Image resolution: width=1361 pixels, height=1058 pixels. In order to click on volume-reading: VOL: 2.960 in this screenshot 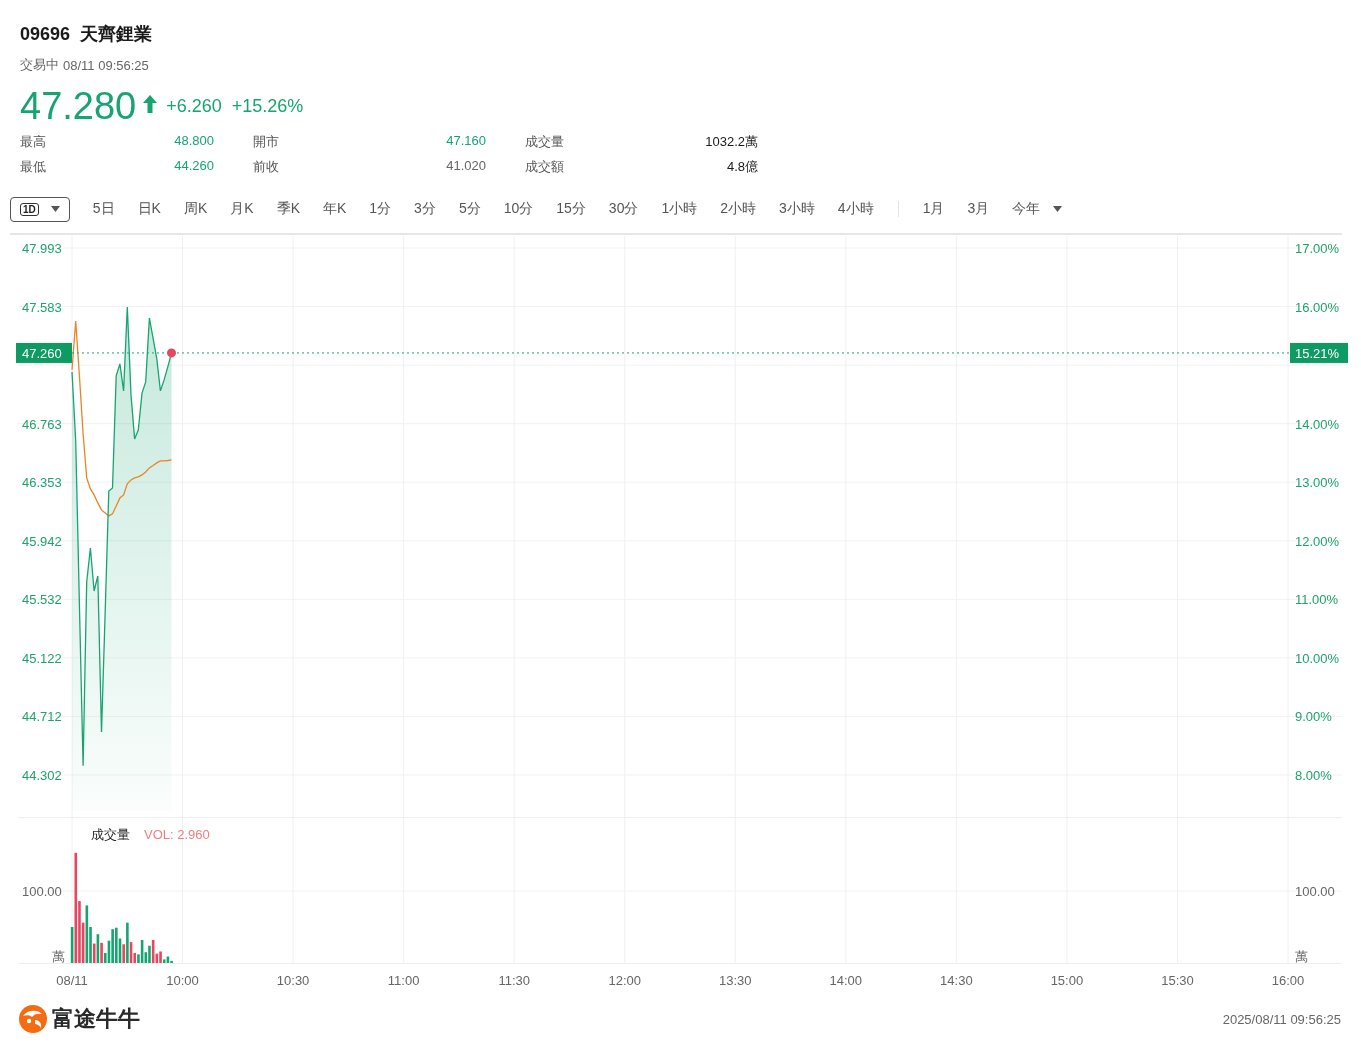, I will do `click(177, 834)`.